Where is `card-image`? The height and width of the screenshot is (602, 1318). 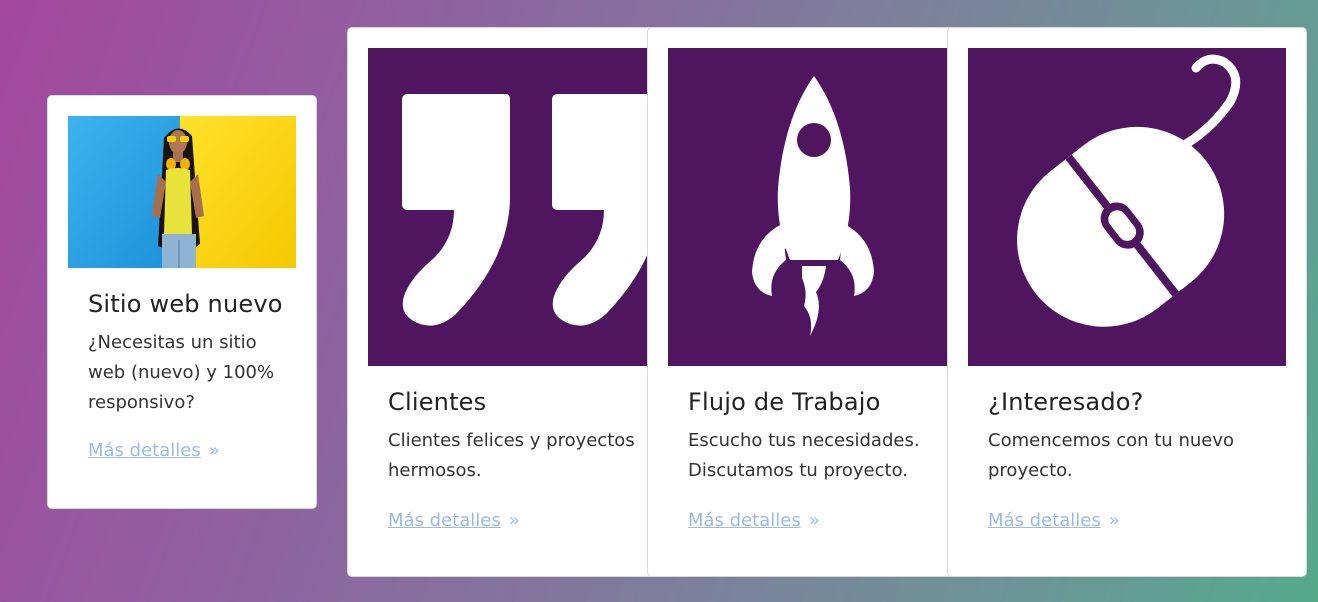 card-image is located at coordinates (182, 192).